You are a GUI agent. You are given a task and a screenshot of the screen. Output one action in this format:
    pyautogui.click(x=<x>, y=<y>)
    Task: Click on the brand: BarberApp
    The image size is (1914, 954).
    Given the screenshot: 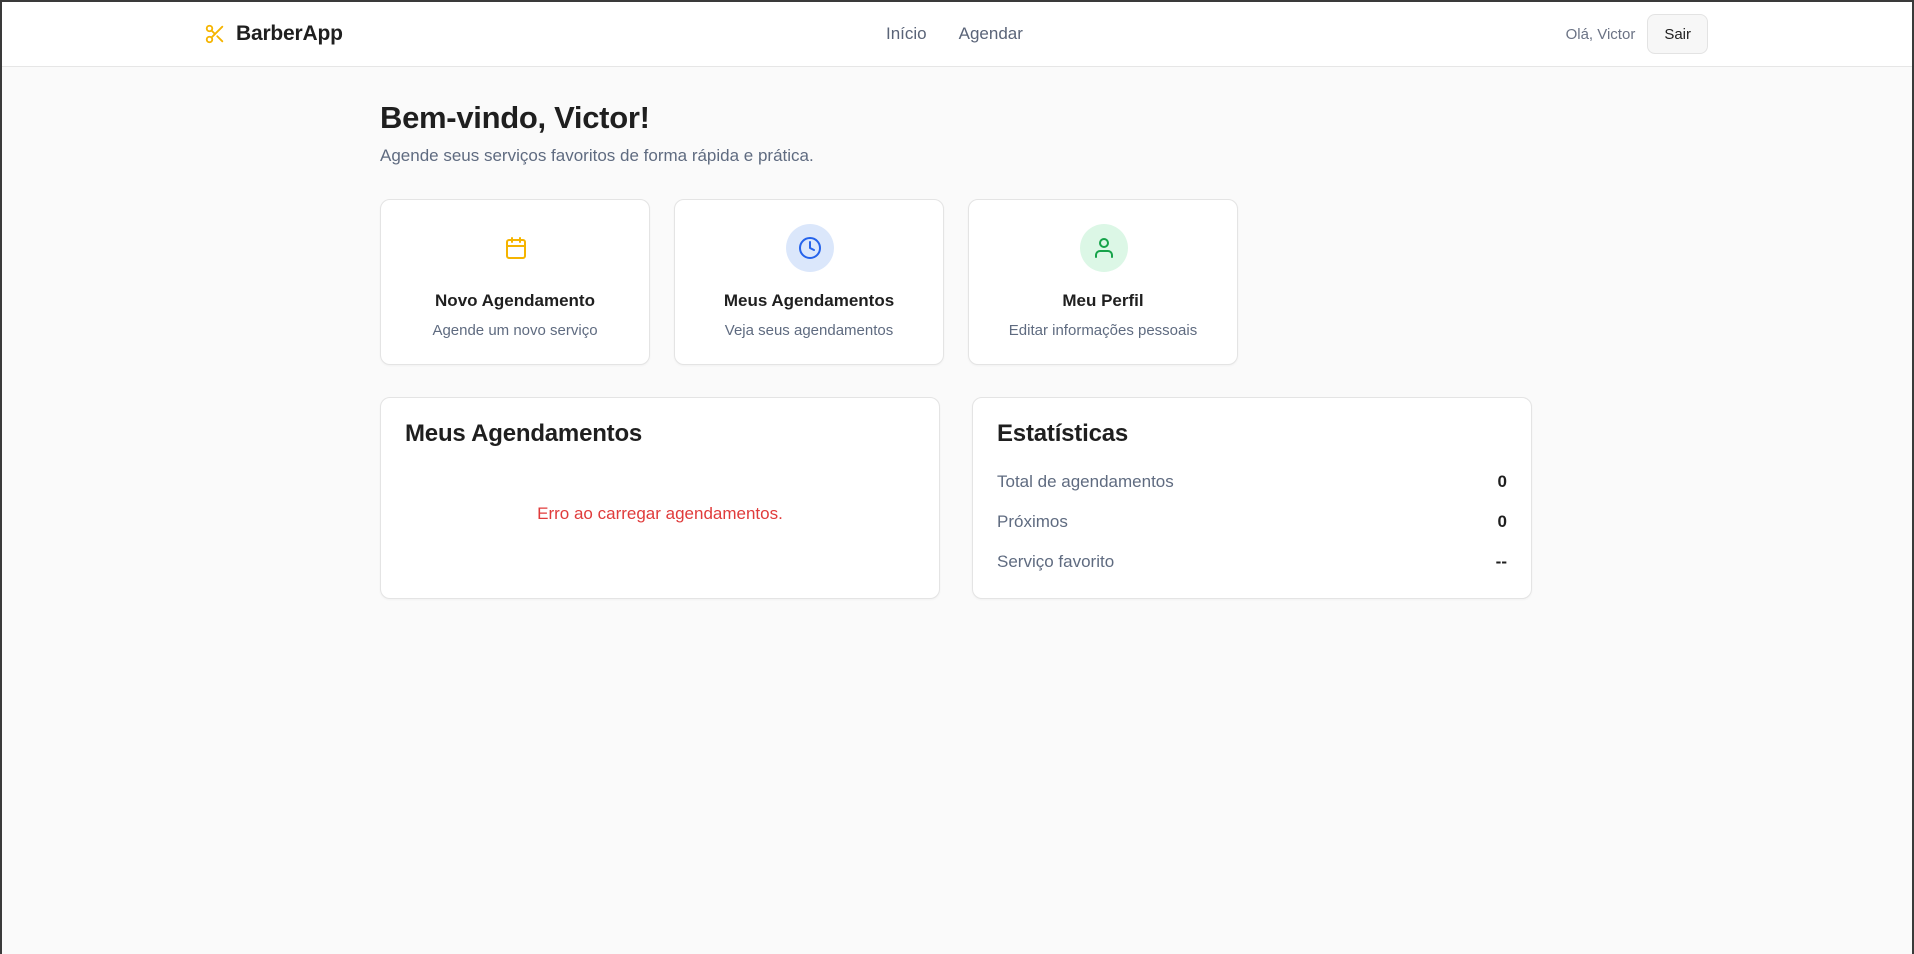 What is the action you would take?
    pyautogui.click(x=273, y=34)
    